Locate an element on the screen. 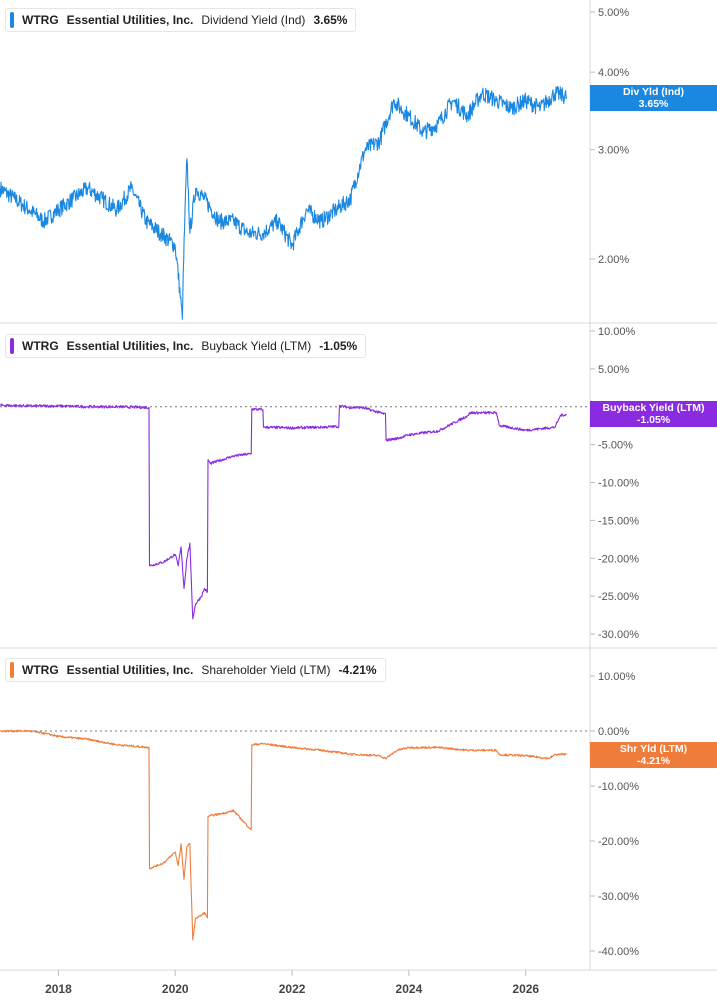 The width and height of the screenshot is (717, 1005). badge-dividend-yield: Div Yld (Ind) 3.65% is located at coordinates (653, 98).